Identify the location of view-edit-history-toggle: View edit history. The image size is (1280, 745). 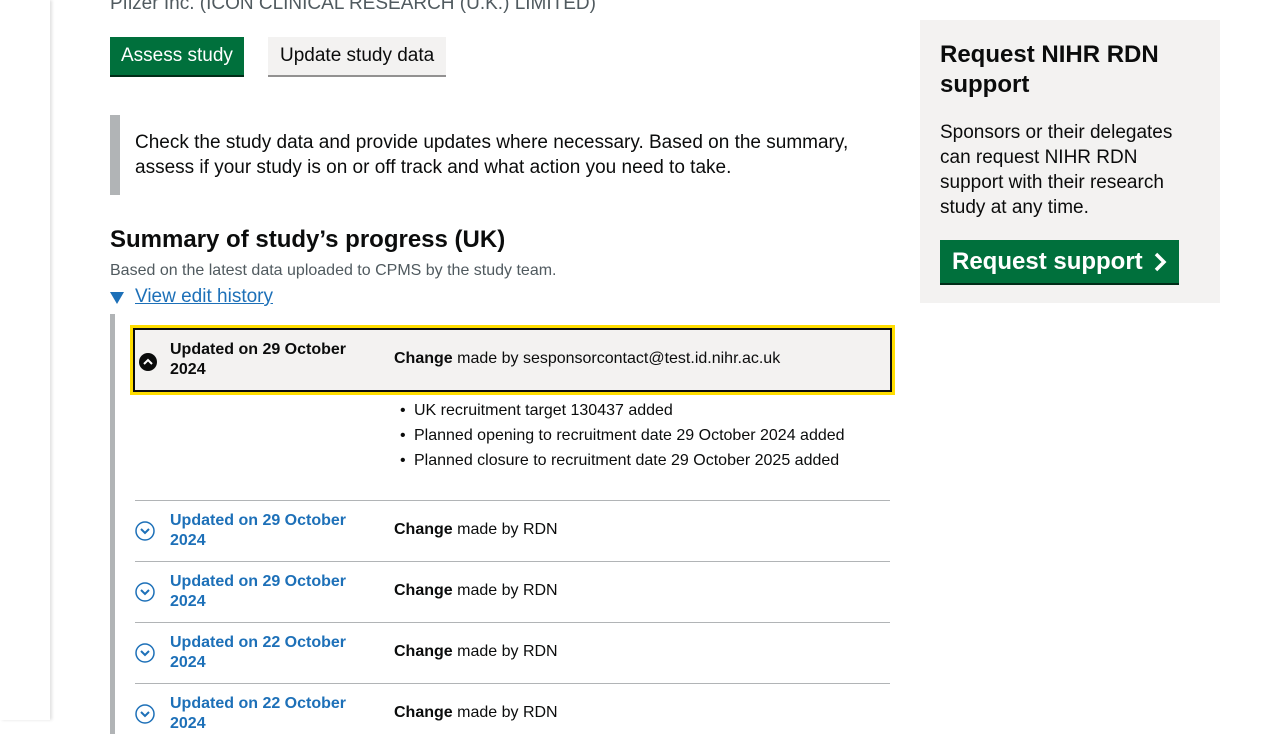
(191, 297).